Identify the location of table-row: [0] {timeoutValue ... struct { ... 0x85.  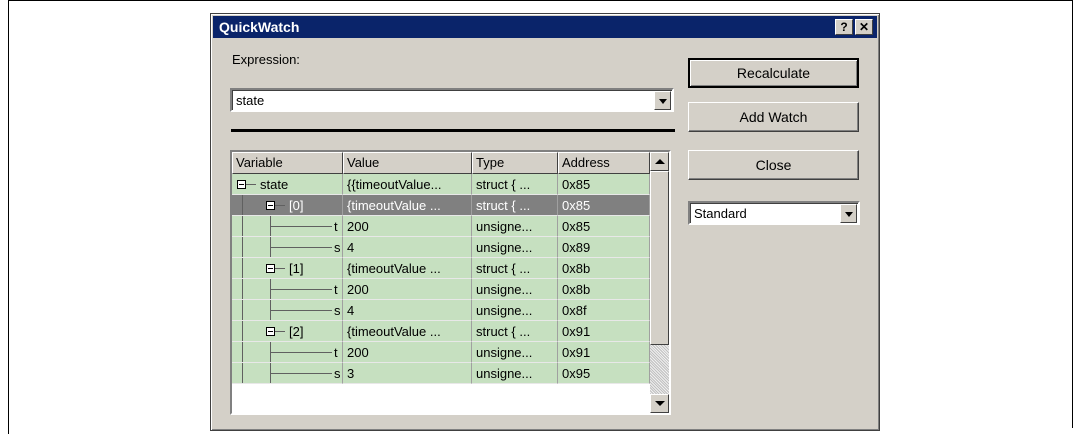
(441, 205).